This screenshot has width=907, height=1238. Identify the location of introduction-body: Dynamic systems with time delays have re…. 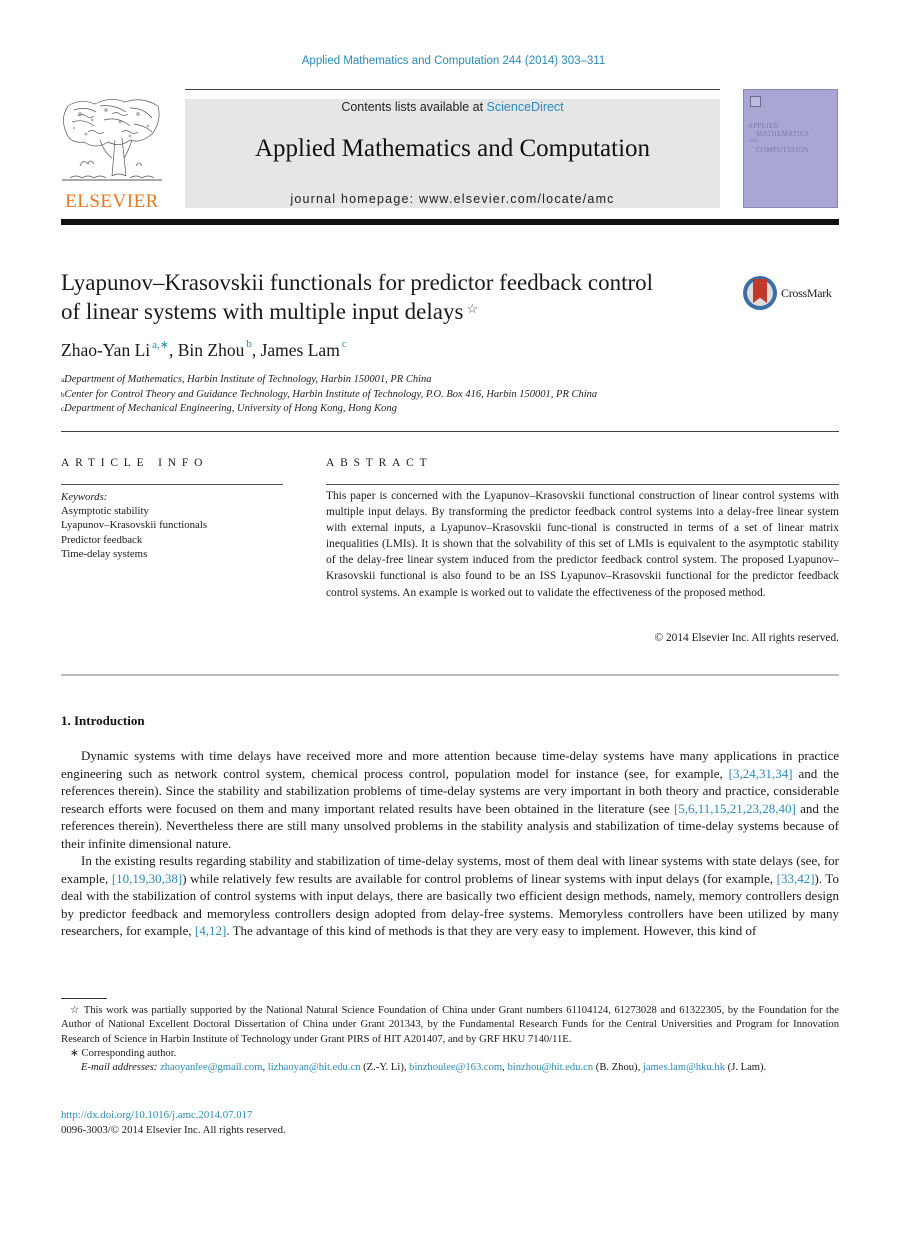
(450, 843).